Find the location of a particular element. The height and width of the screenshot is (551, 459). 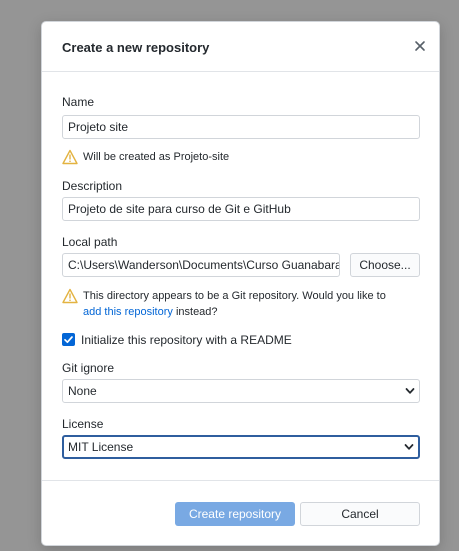

name-warning-text: Will be created as Projeto-site is located at coordinates (156, 157).